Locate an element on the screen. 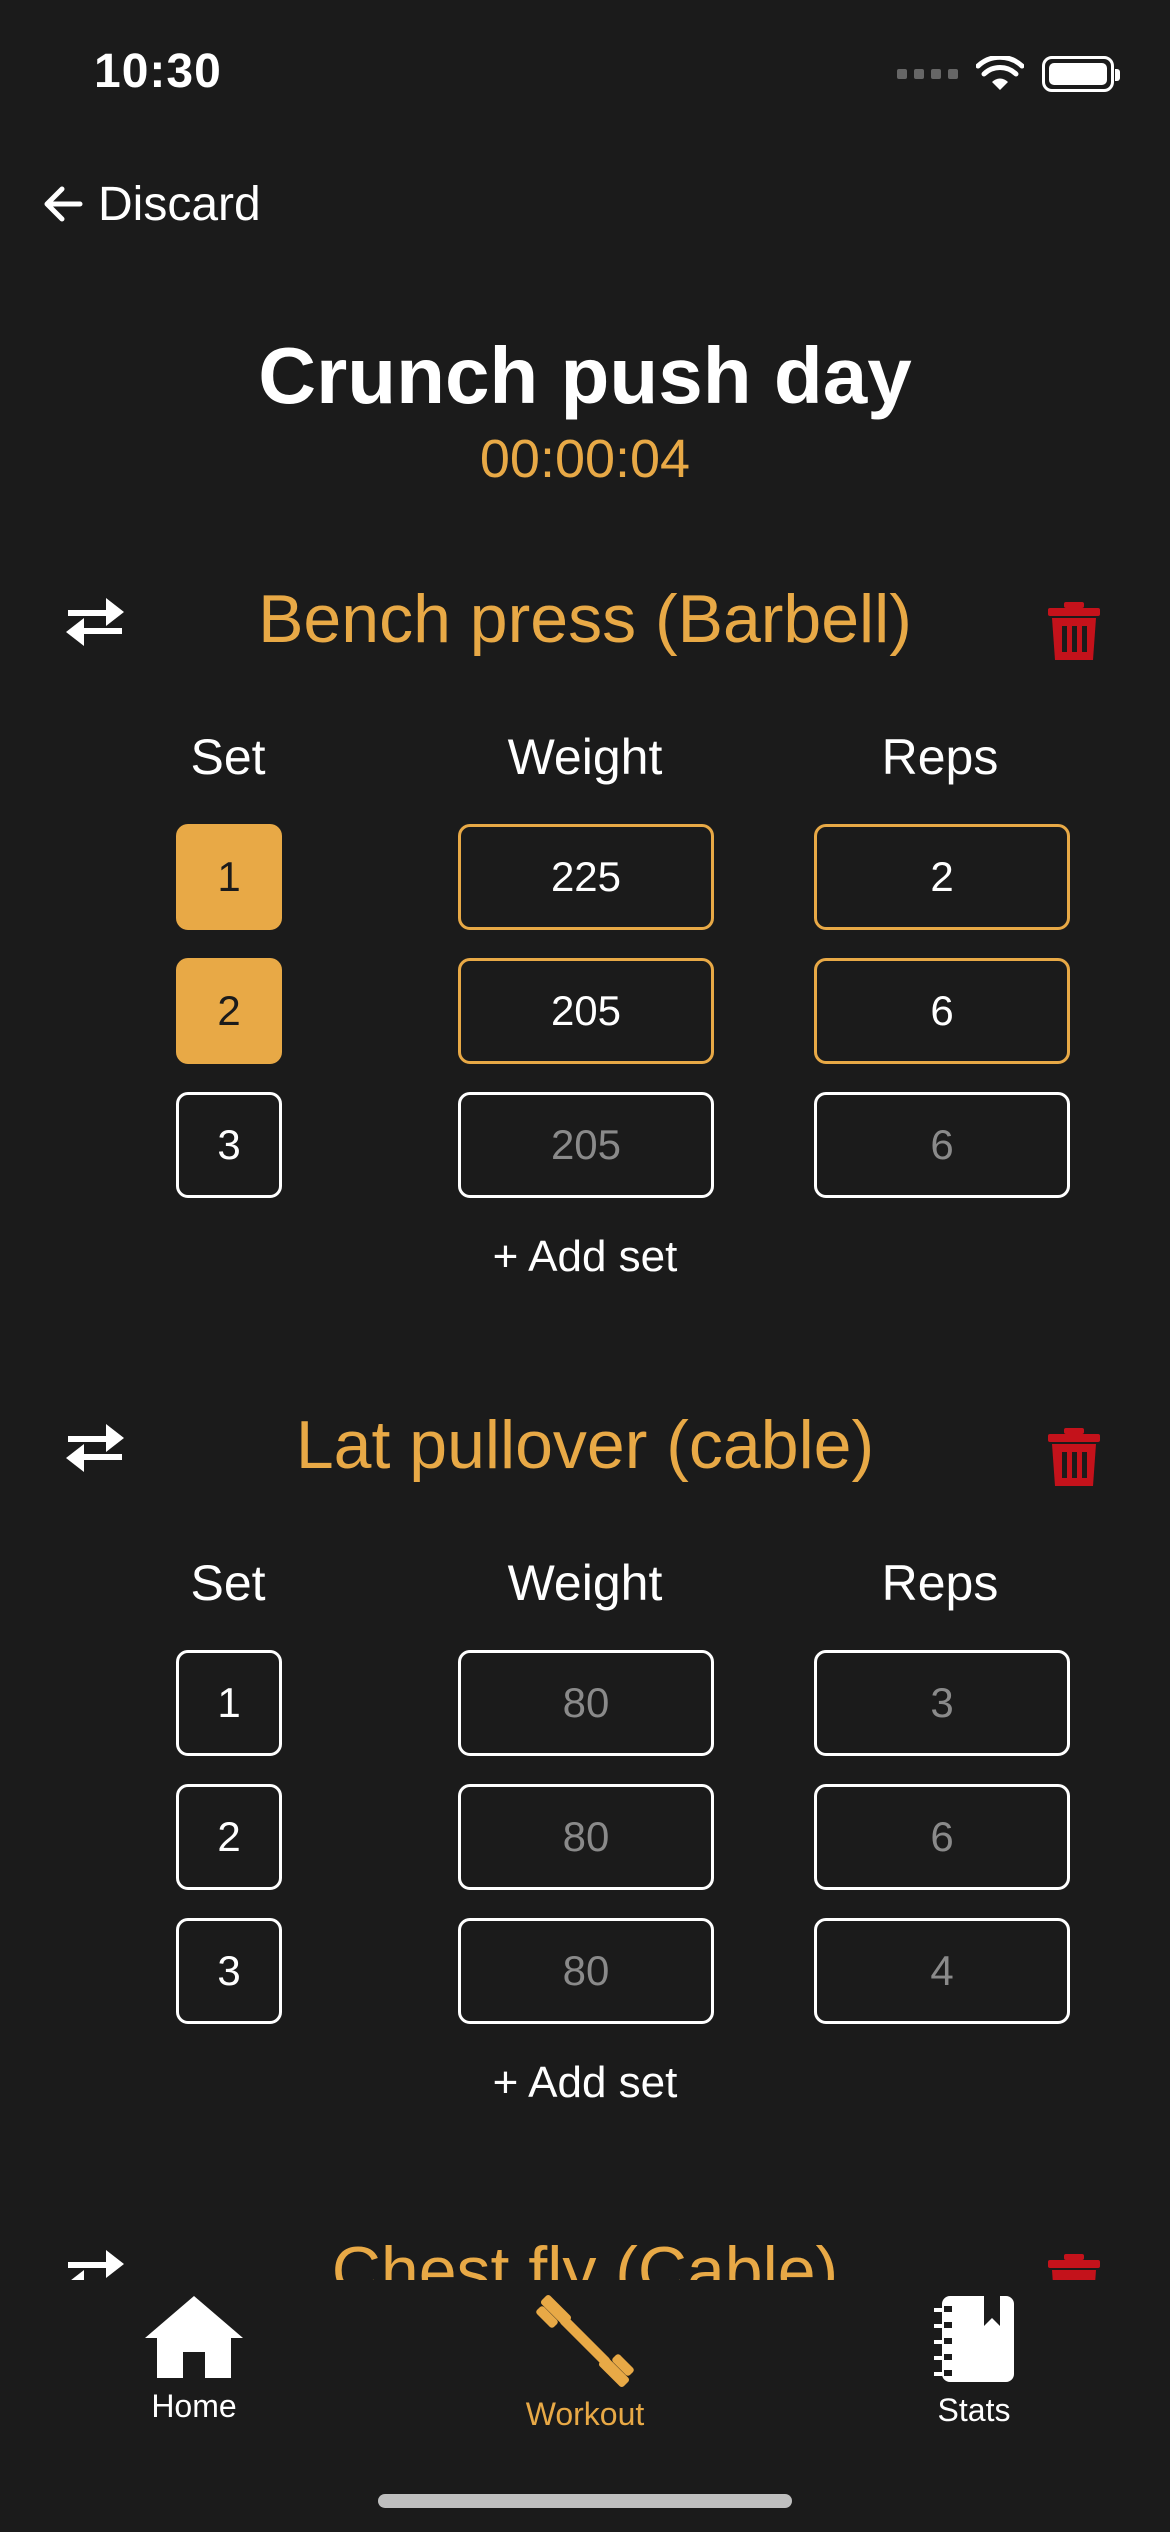 Image resolution: width=1170 pixels, height=2532 pixels. exercise-header: Bench press (Barbell) is located at coordinates (585, 620).